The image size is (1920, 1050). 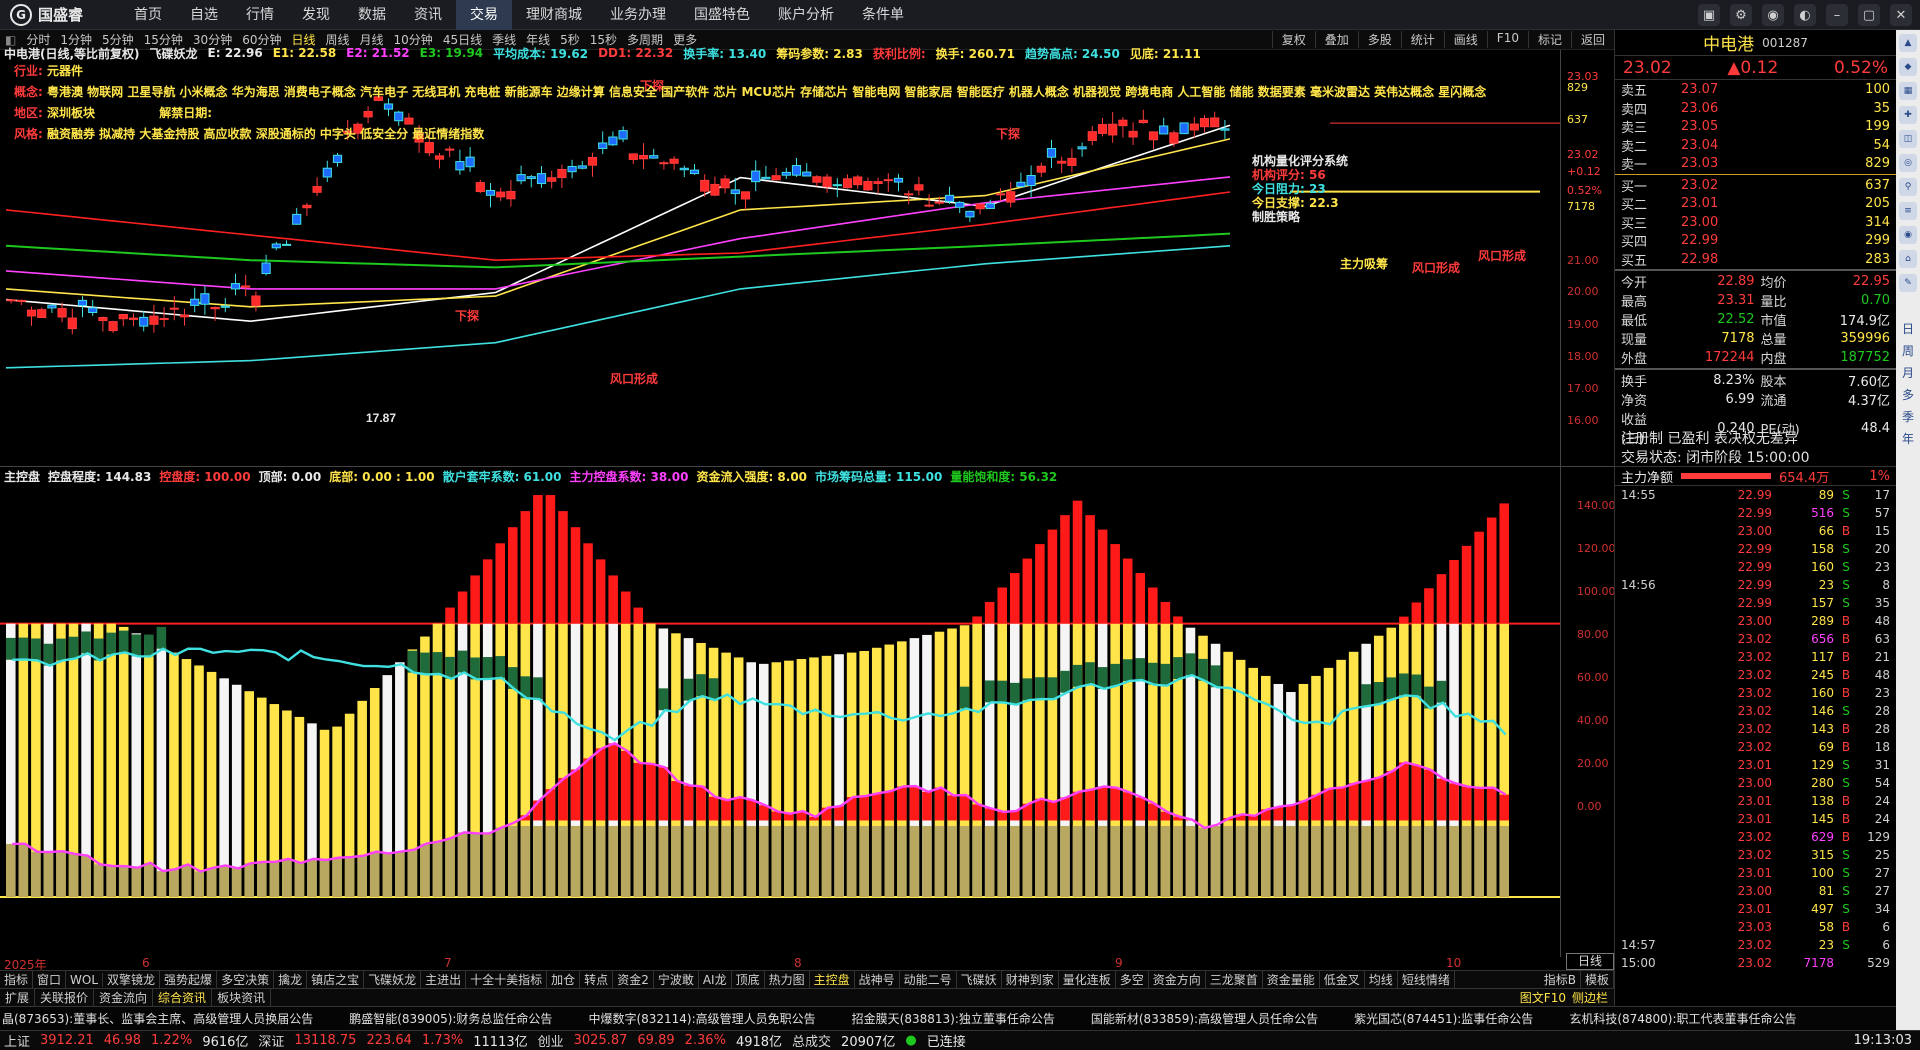 I want to click on indicator-tab: 量化连板, so click(x=1087, y=979).